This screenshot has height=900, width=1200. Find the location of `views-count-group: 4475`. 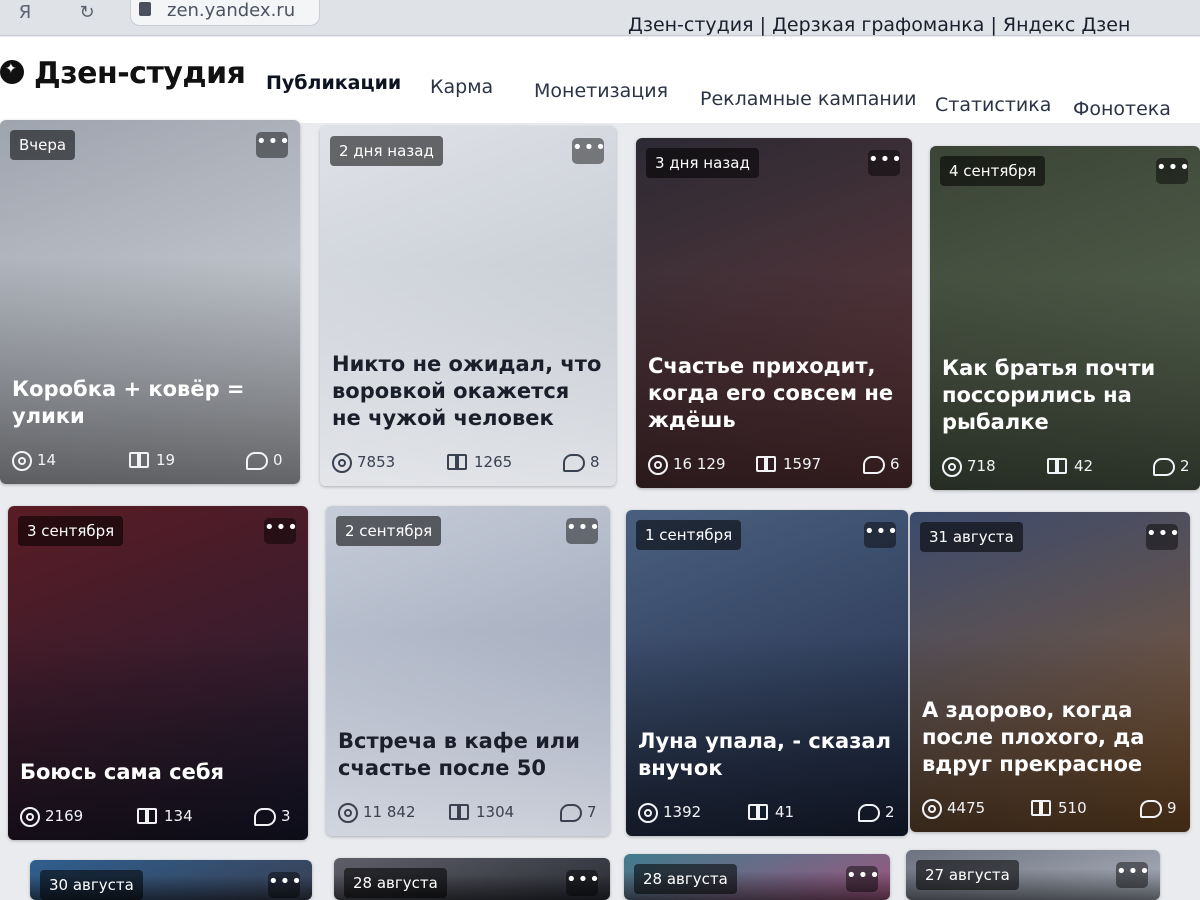

views-count-group: 4475 is located at coordinates (953, 808).